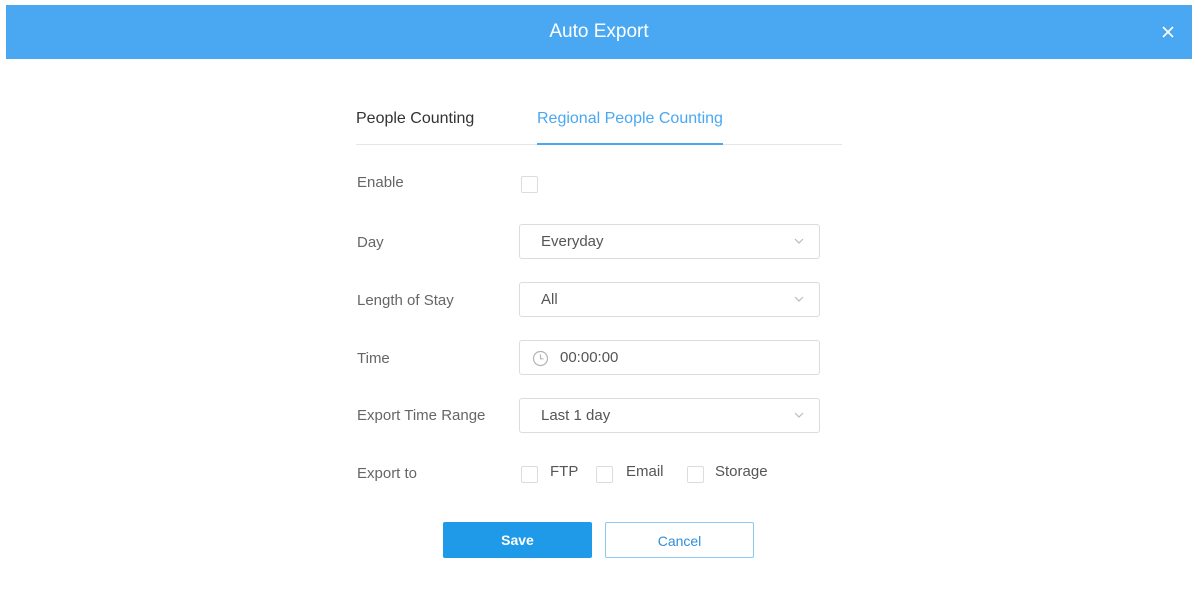 This screenshot has width=1200, height=596. Describe the element at coordinates (669, 241) in the screenshot. I see `day-select: Everyday` at that location.